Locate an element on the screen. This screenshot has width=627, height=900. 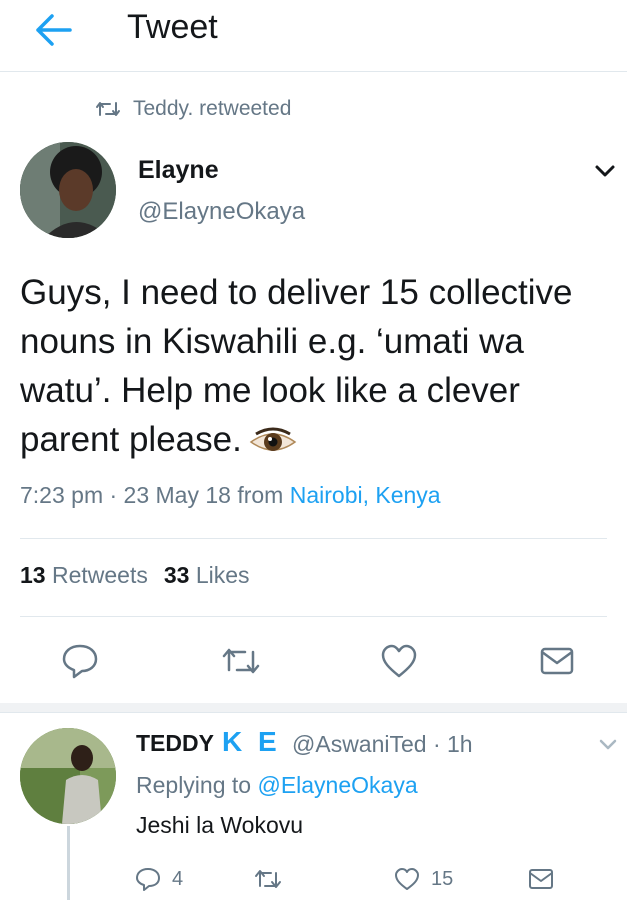
envelope-icon is located at coordinates (541, 879).